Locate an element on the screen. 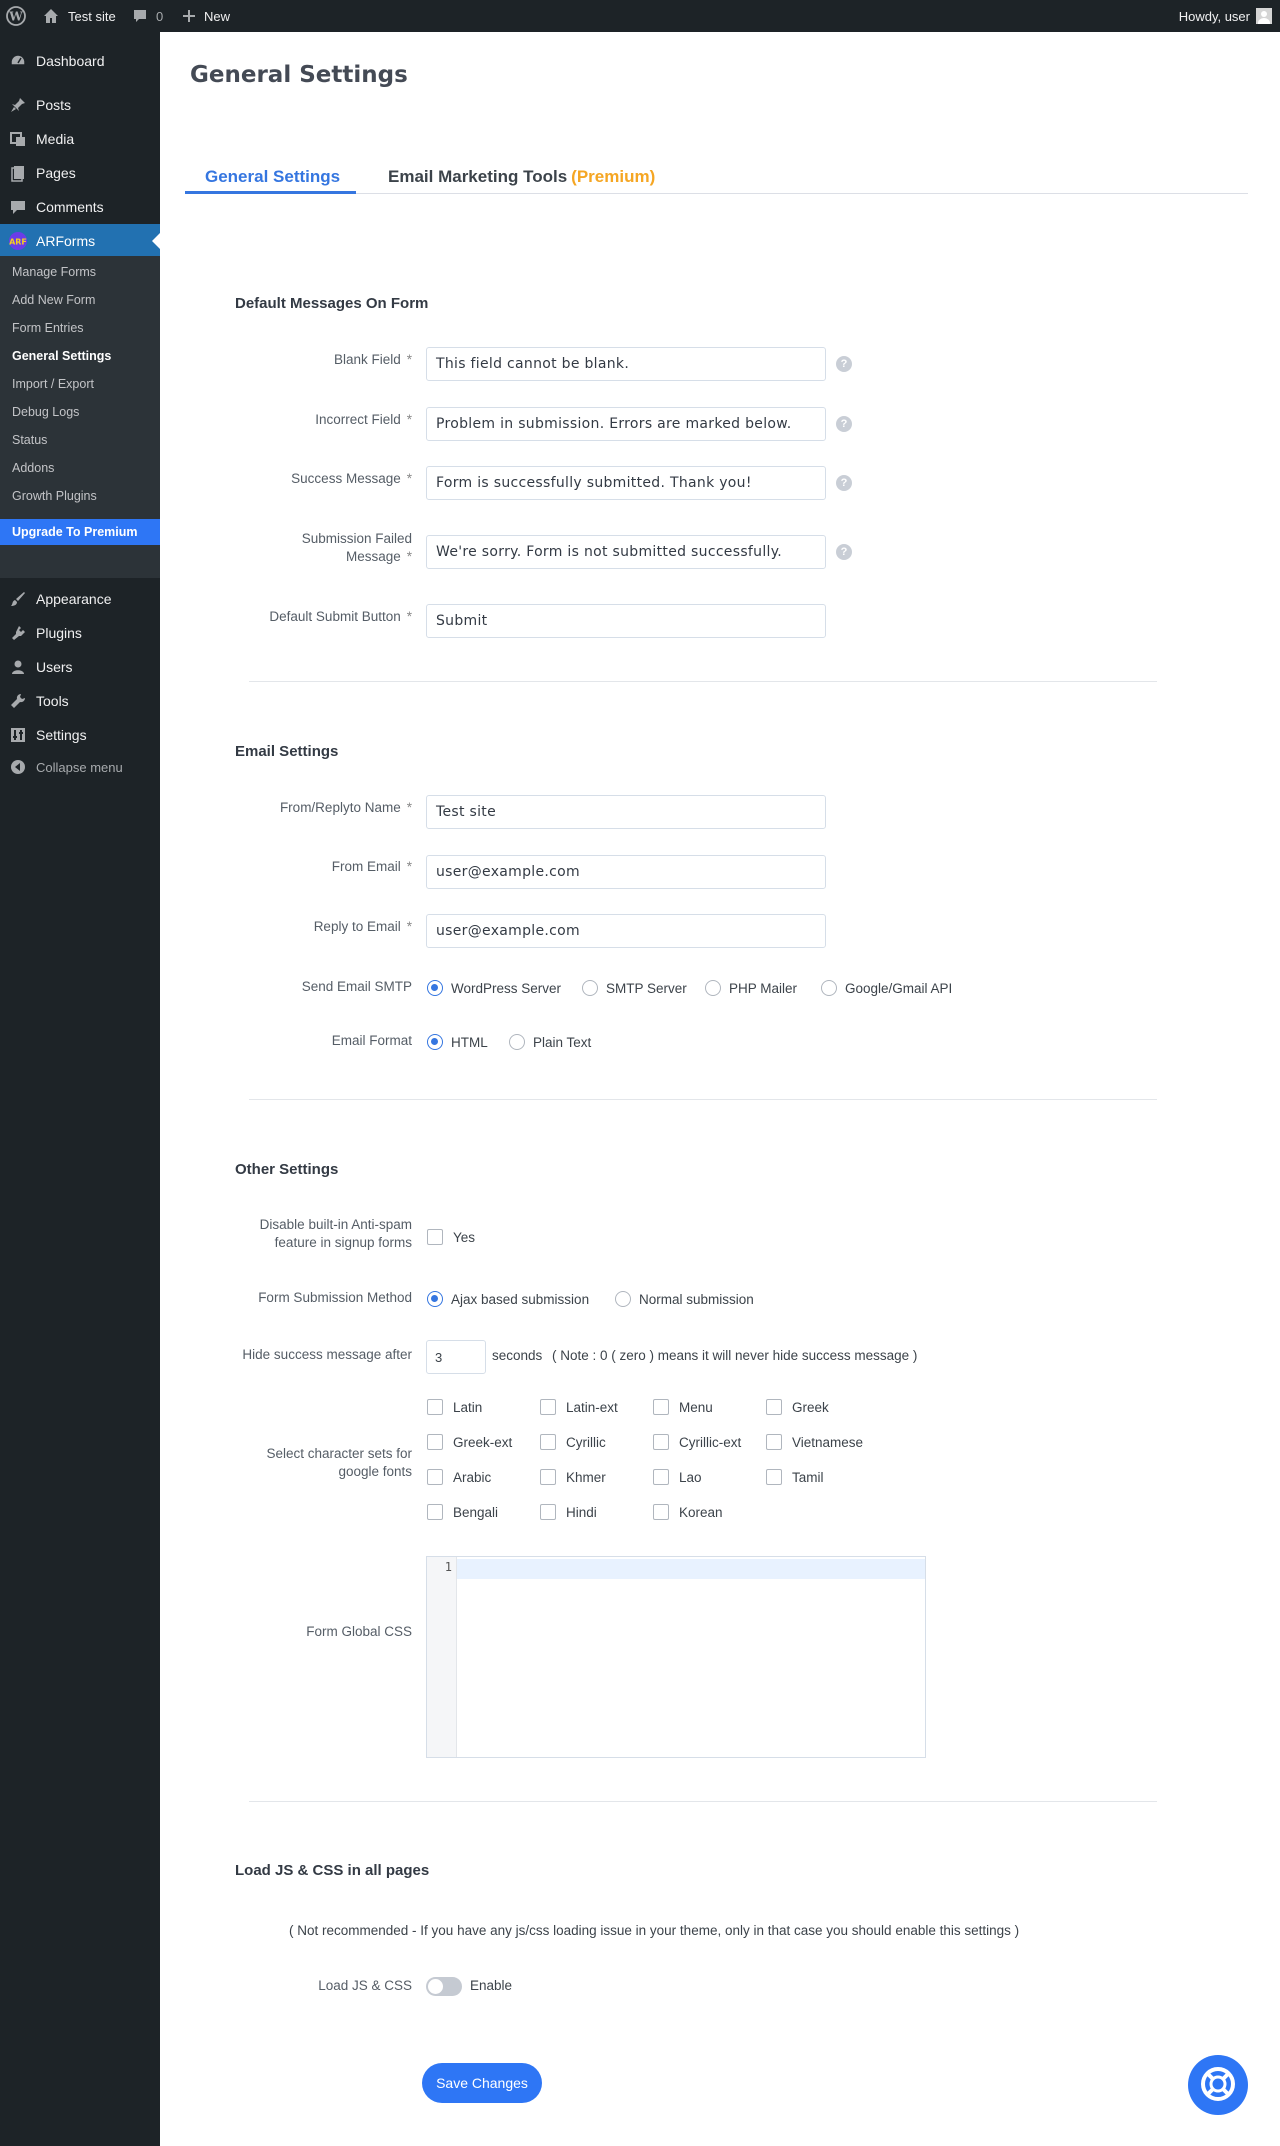 This screenshot has width=1280, height=2146. charset-checkbox-greek-ext: Greek-ext is located at coordinates (469, 1442).